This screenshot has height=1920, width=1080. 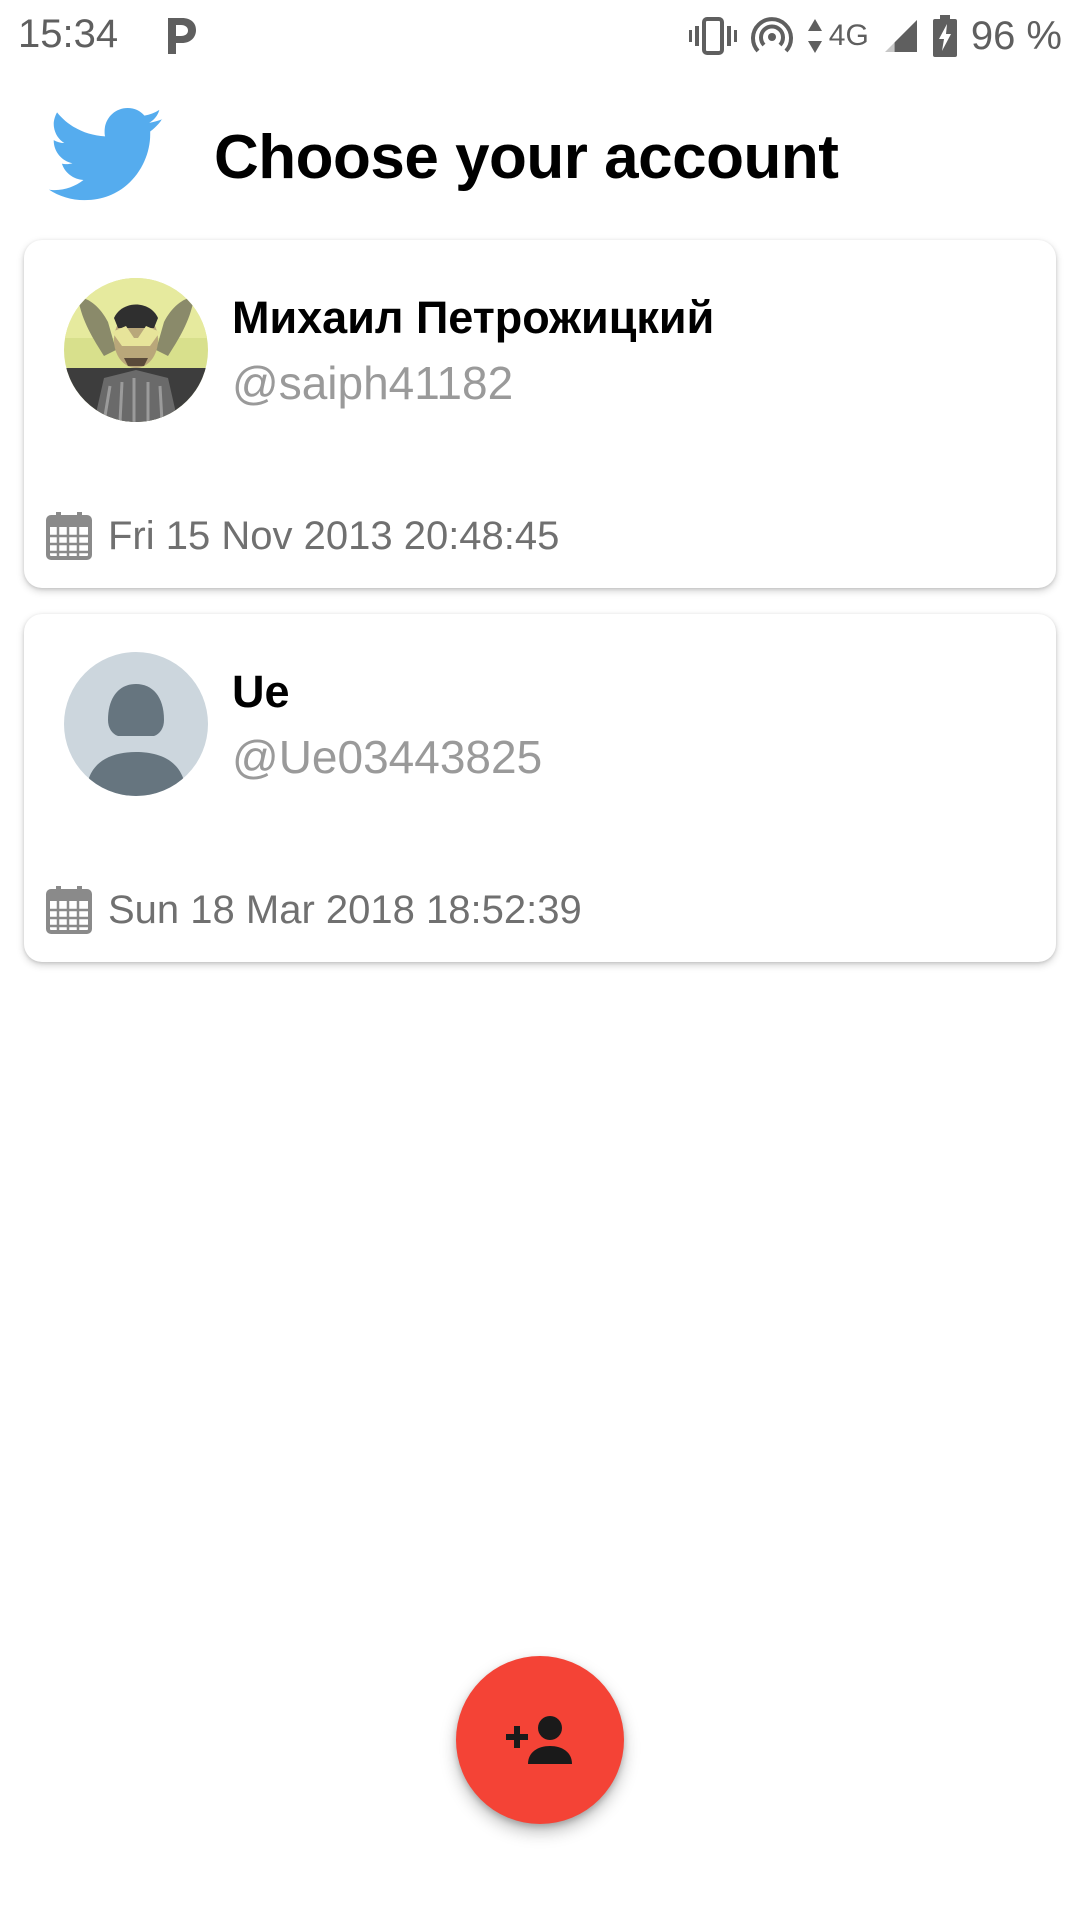 I want to click on status-bar: 15:34 4G 96 %, so click(x=540, y=36).